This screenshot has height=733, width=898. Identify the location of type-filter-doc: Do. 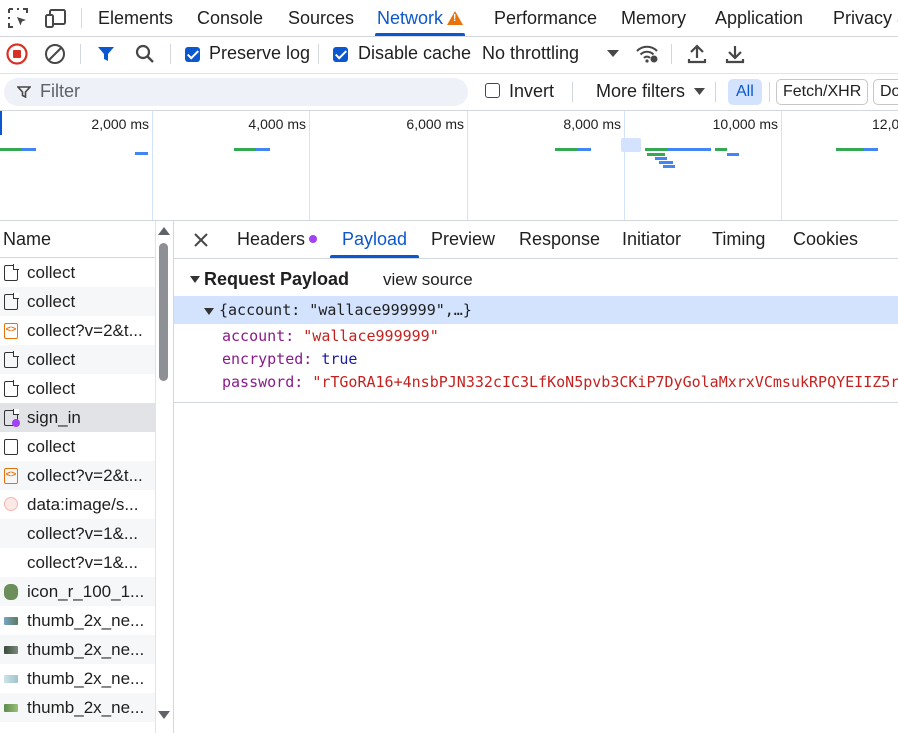
(885, 92).